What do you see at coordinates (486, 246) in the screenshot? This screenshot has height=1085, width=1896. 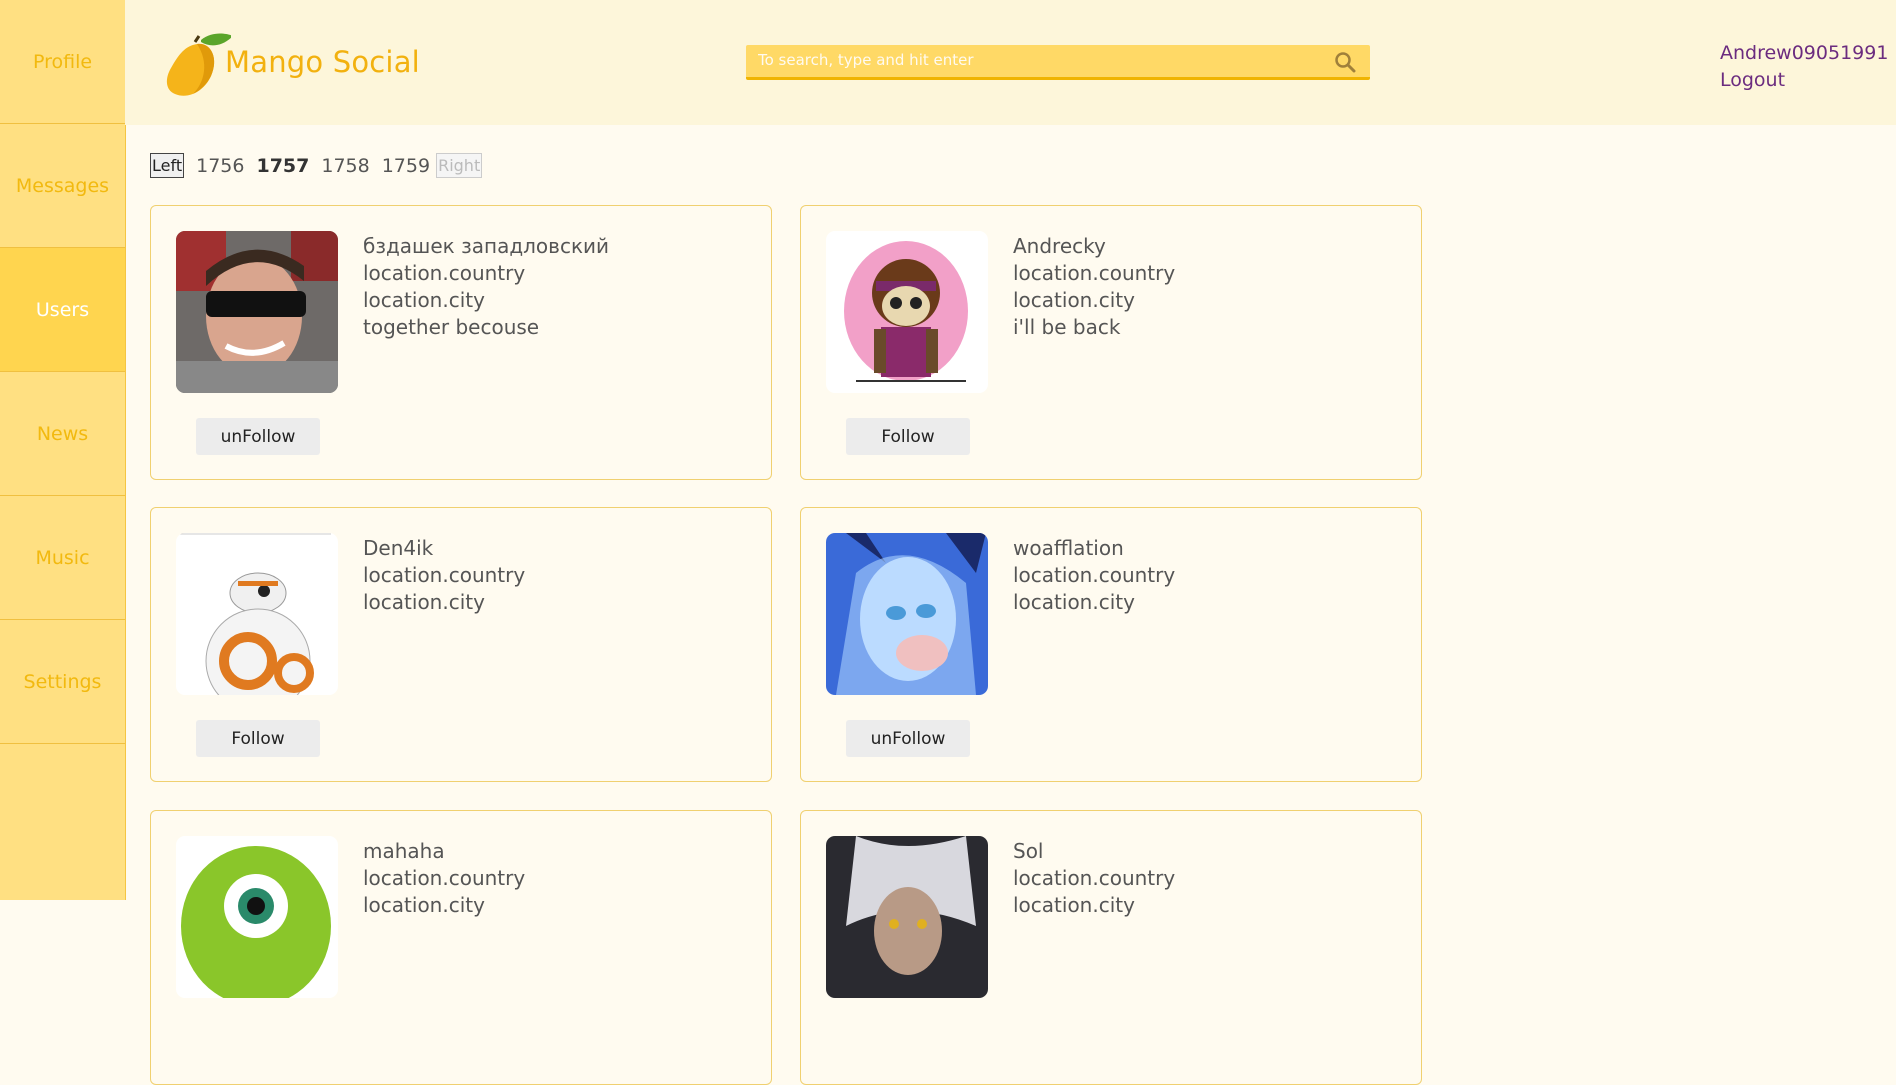 I see `user-name: бздашек западловский` at bounding box center [486, 246].